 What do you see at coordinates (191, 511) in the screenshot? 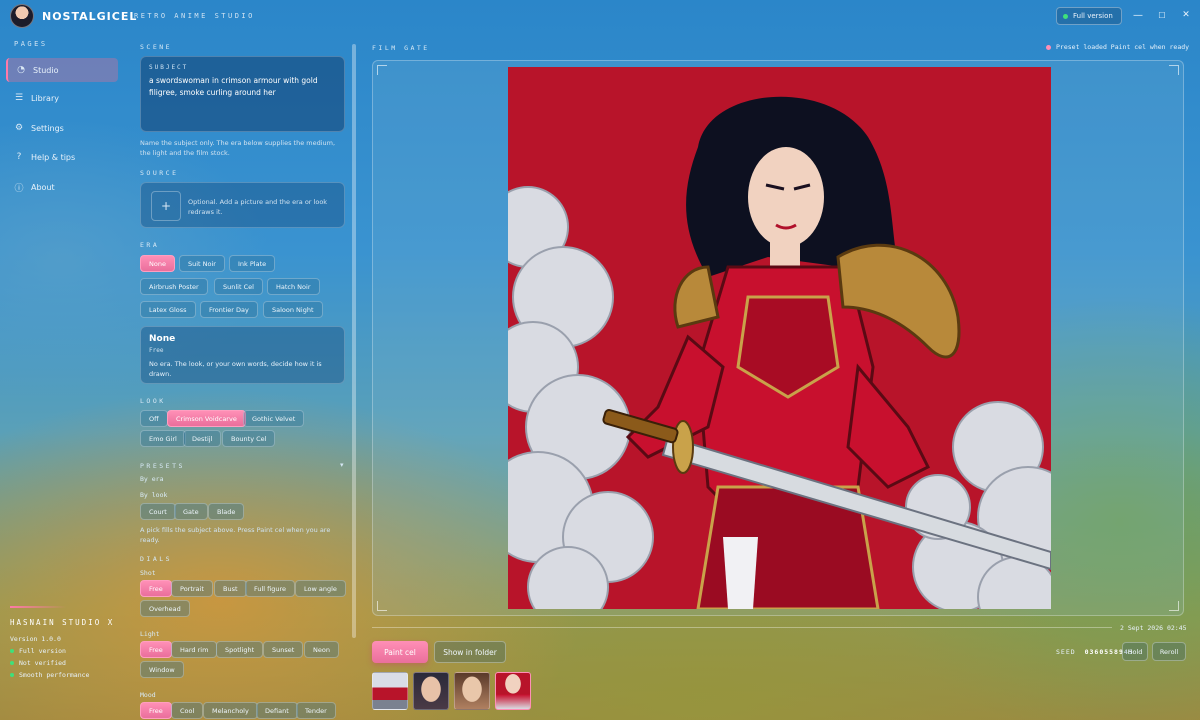
I see `preset-chip-gate: Gate` at bounding box center [191, 511].